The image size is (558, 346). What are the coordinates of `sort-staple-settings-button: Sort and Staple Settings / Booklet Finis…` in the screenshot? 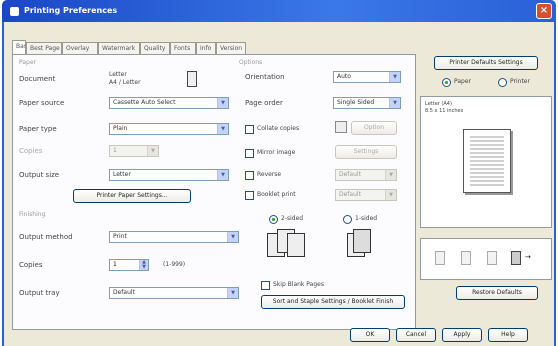 It's located at (333, 302).